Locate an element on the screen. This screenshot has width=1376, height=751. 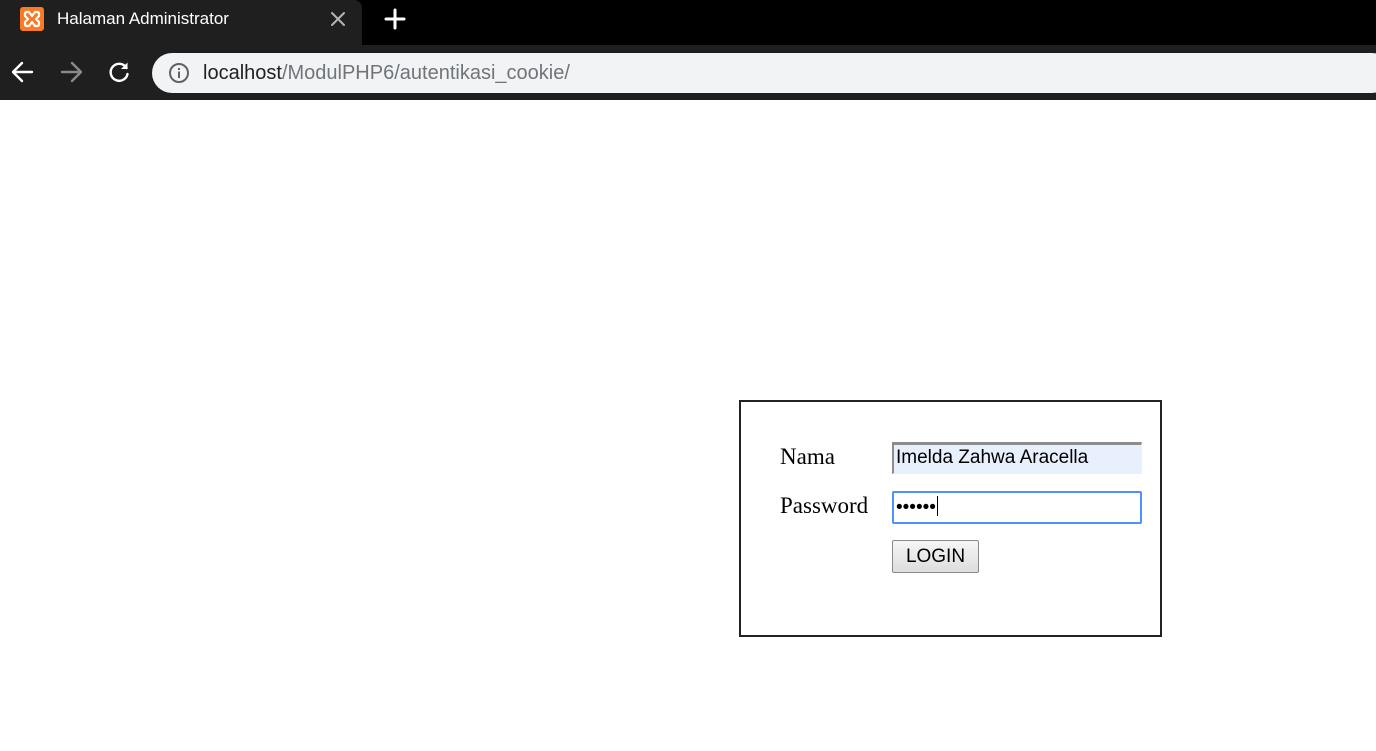
xampp-logo-icon is located at coordinates (32, 19).